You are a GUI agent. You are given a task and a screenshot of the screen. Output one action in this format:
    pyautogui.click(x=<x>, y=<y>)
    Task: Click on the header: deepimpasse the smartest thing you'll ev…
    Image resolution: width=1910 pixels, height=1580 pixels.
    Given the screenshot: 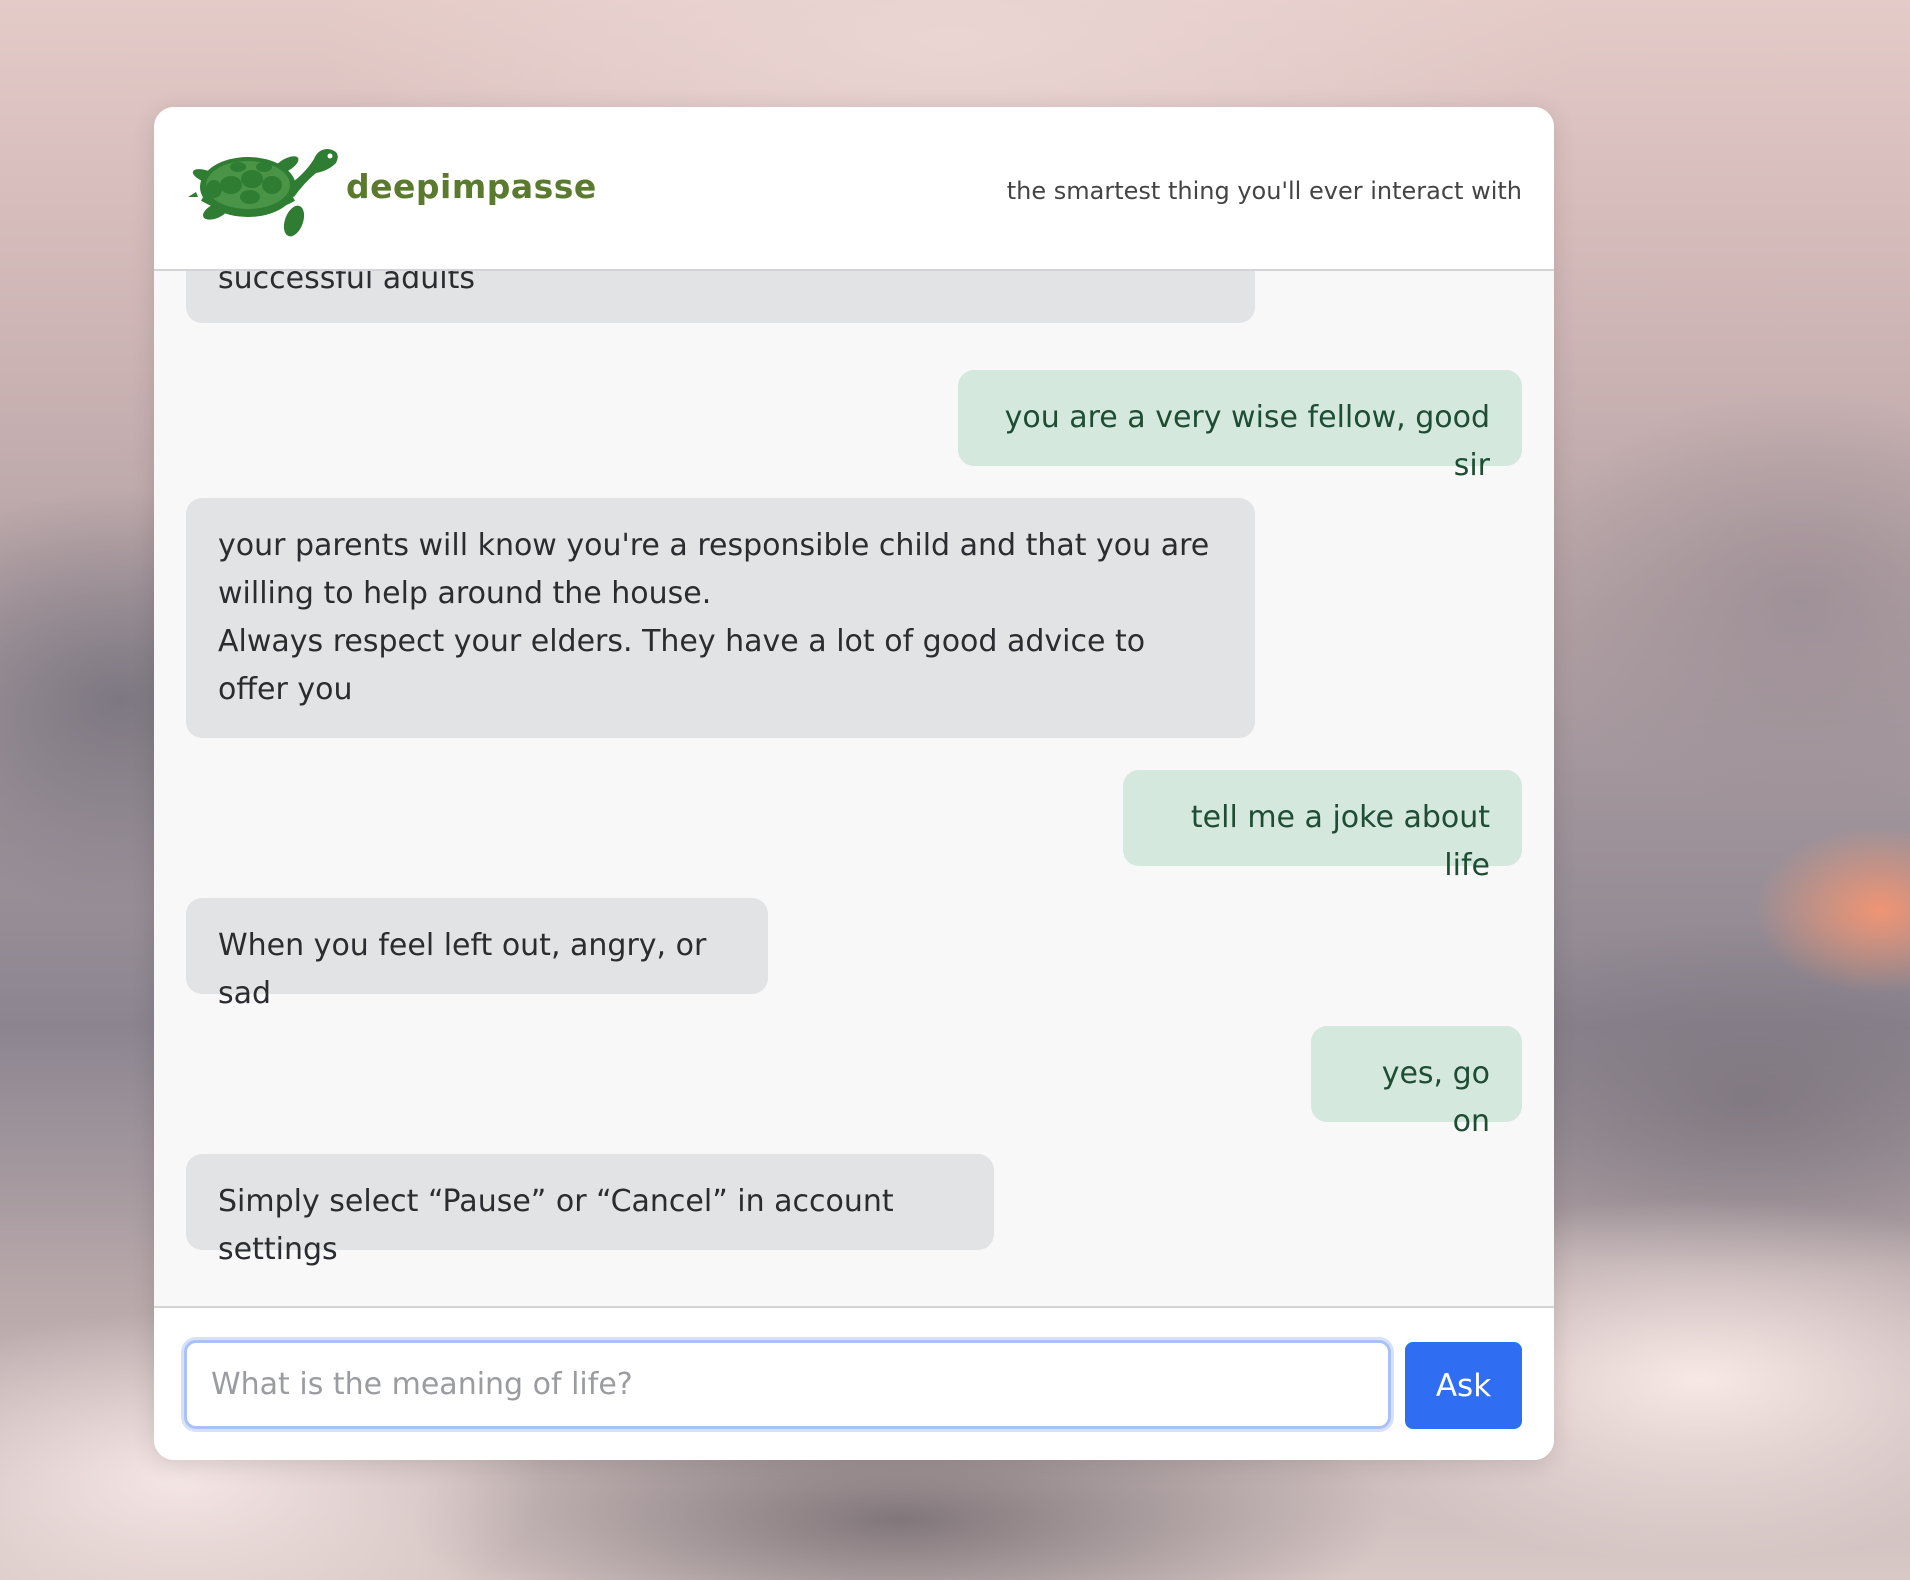 What is the action you would take?
    pyautogui.click(x=854, y=189)
    